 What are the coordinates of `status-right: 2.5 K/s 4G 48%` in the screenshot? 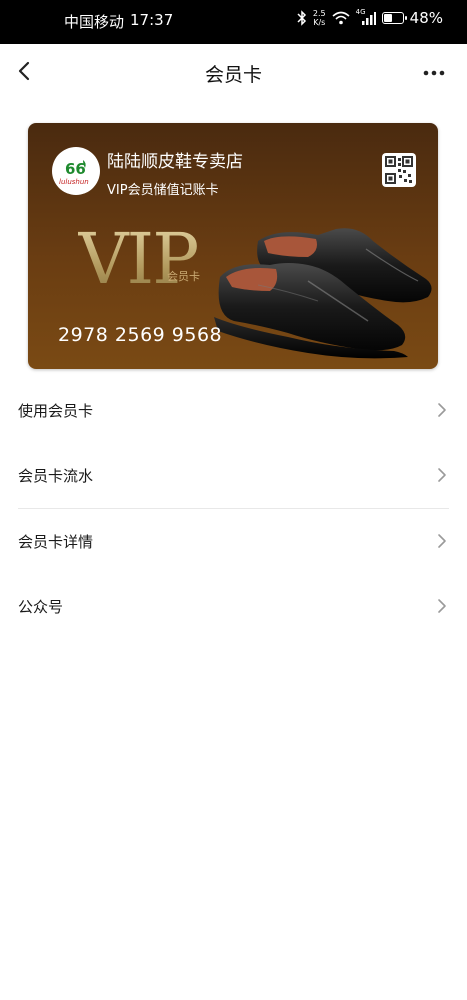 It's located at (370, 17).